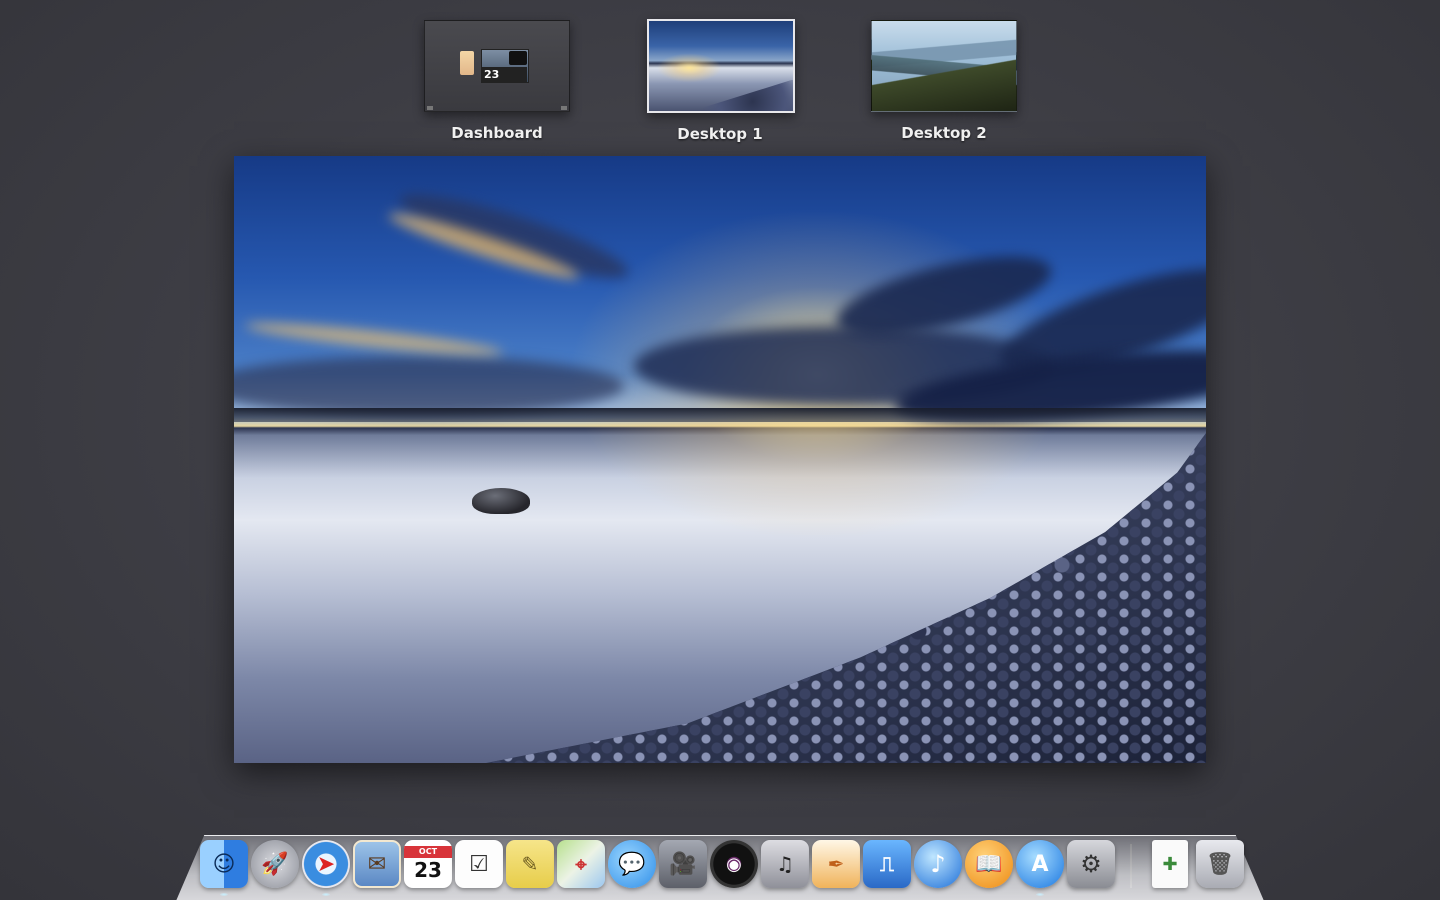  I want to click on space-label-desktop-2: Desktop 2, so click(944, 133).